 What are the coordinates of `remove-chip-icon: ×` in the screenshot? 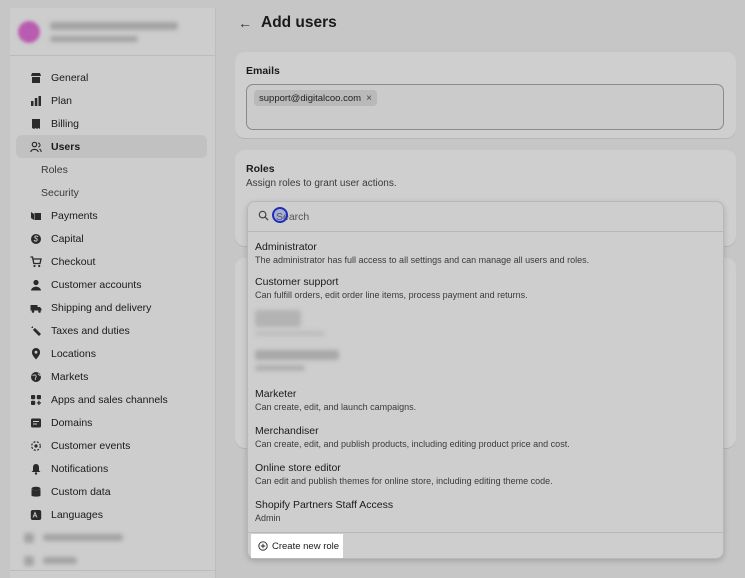 It's located at (369, 98).